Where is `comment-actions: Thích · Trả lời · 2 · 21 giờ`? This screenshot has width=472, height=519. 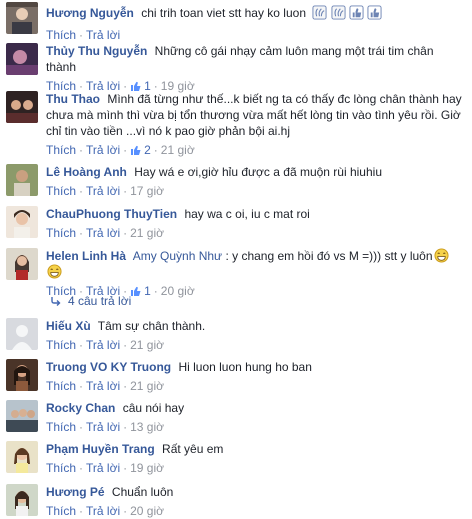 comment-actions: Thích · Trả lời · 2 · 21 giờ is located at coordinates (120, 150).